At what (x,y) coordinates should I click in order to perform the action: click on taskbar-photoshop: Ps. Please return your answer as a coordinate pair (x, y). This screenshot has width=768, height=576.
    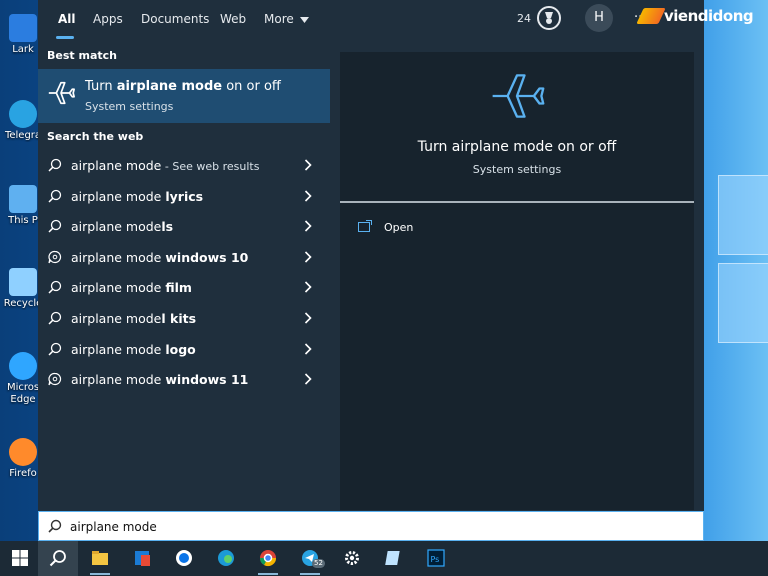
    Looking at the image, I should click on (436, 558).